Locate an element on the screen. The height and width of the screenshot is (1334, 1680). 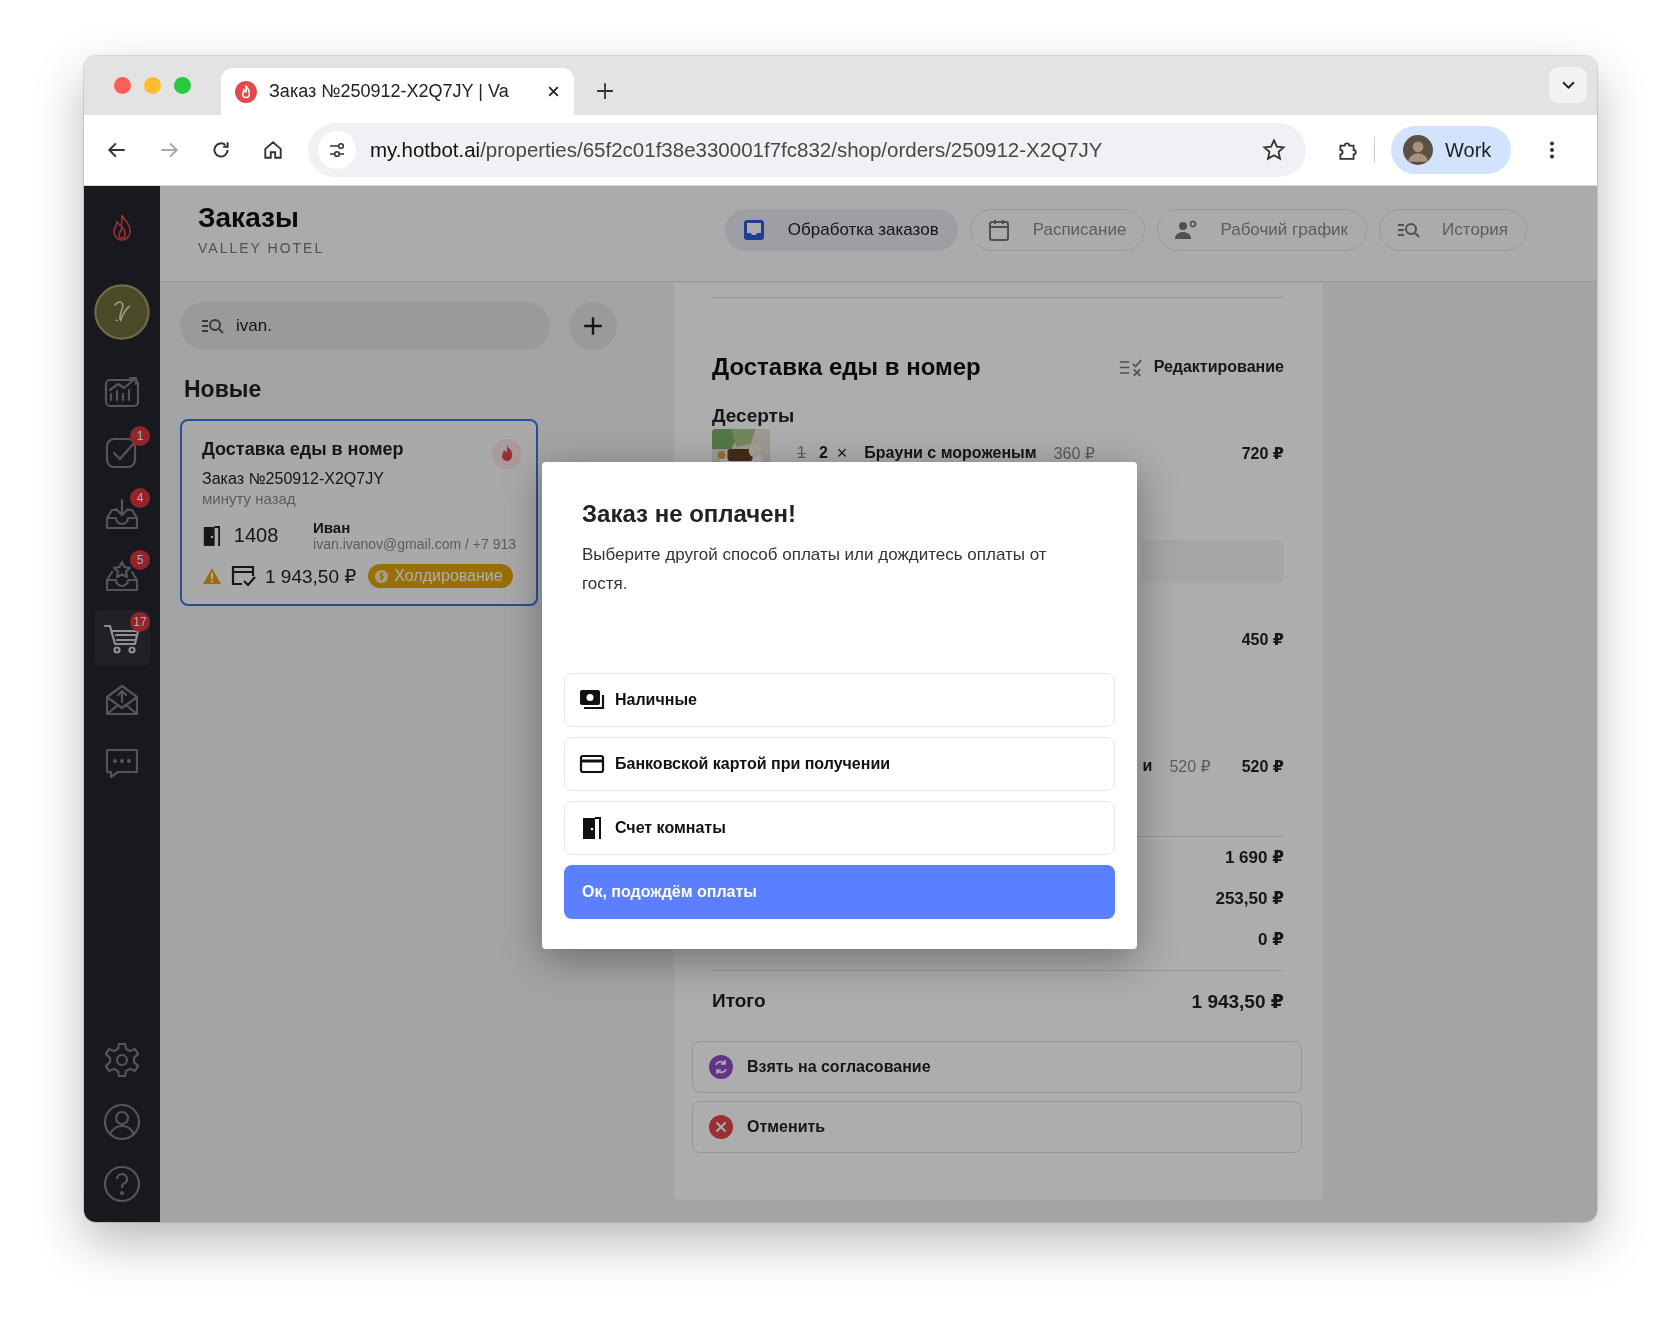
count-badge: 4 is located at coordinates (140, 498).